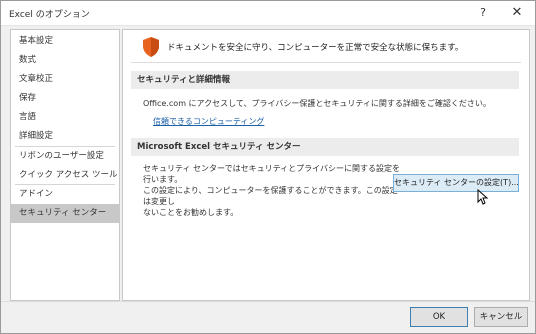 The image size is (536, 334). Describe the element at coordinates (439, 317) in the screenshot. I see `ok-button: OK` at that location.